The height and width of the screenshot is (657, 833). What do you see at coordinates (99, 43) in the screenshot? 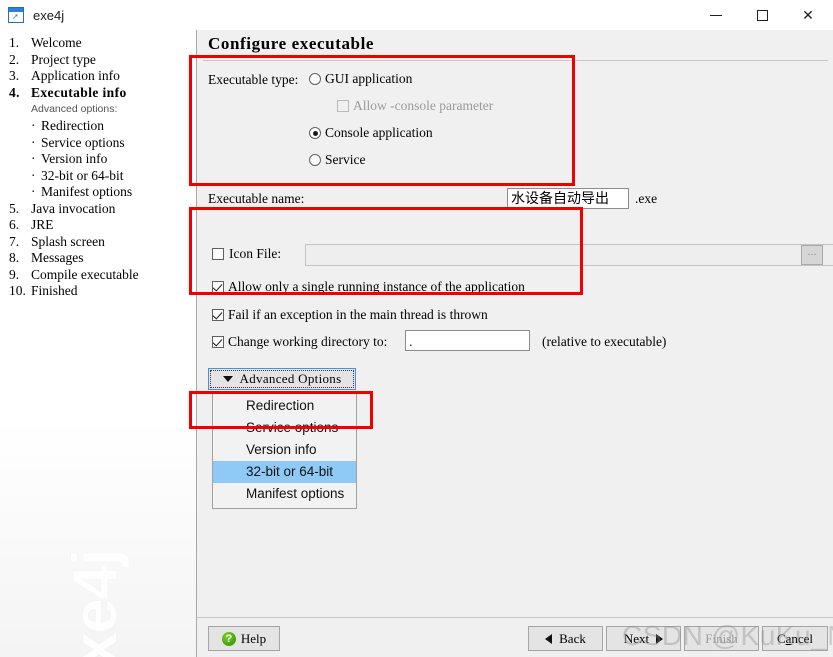
I see `sidebar-step-welcome: 1. Welcome` at bounding box center [99, 43].